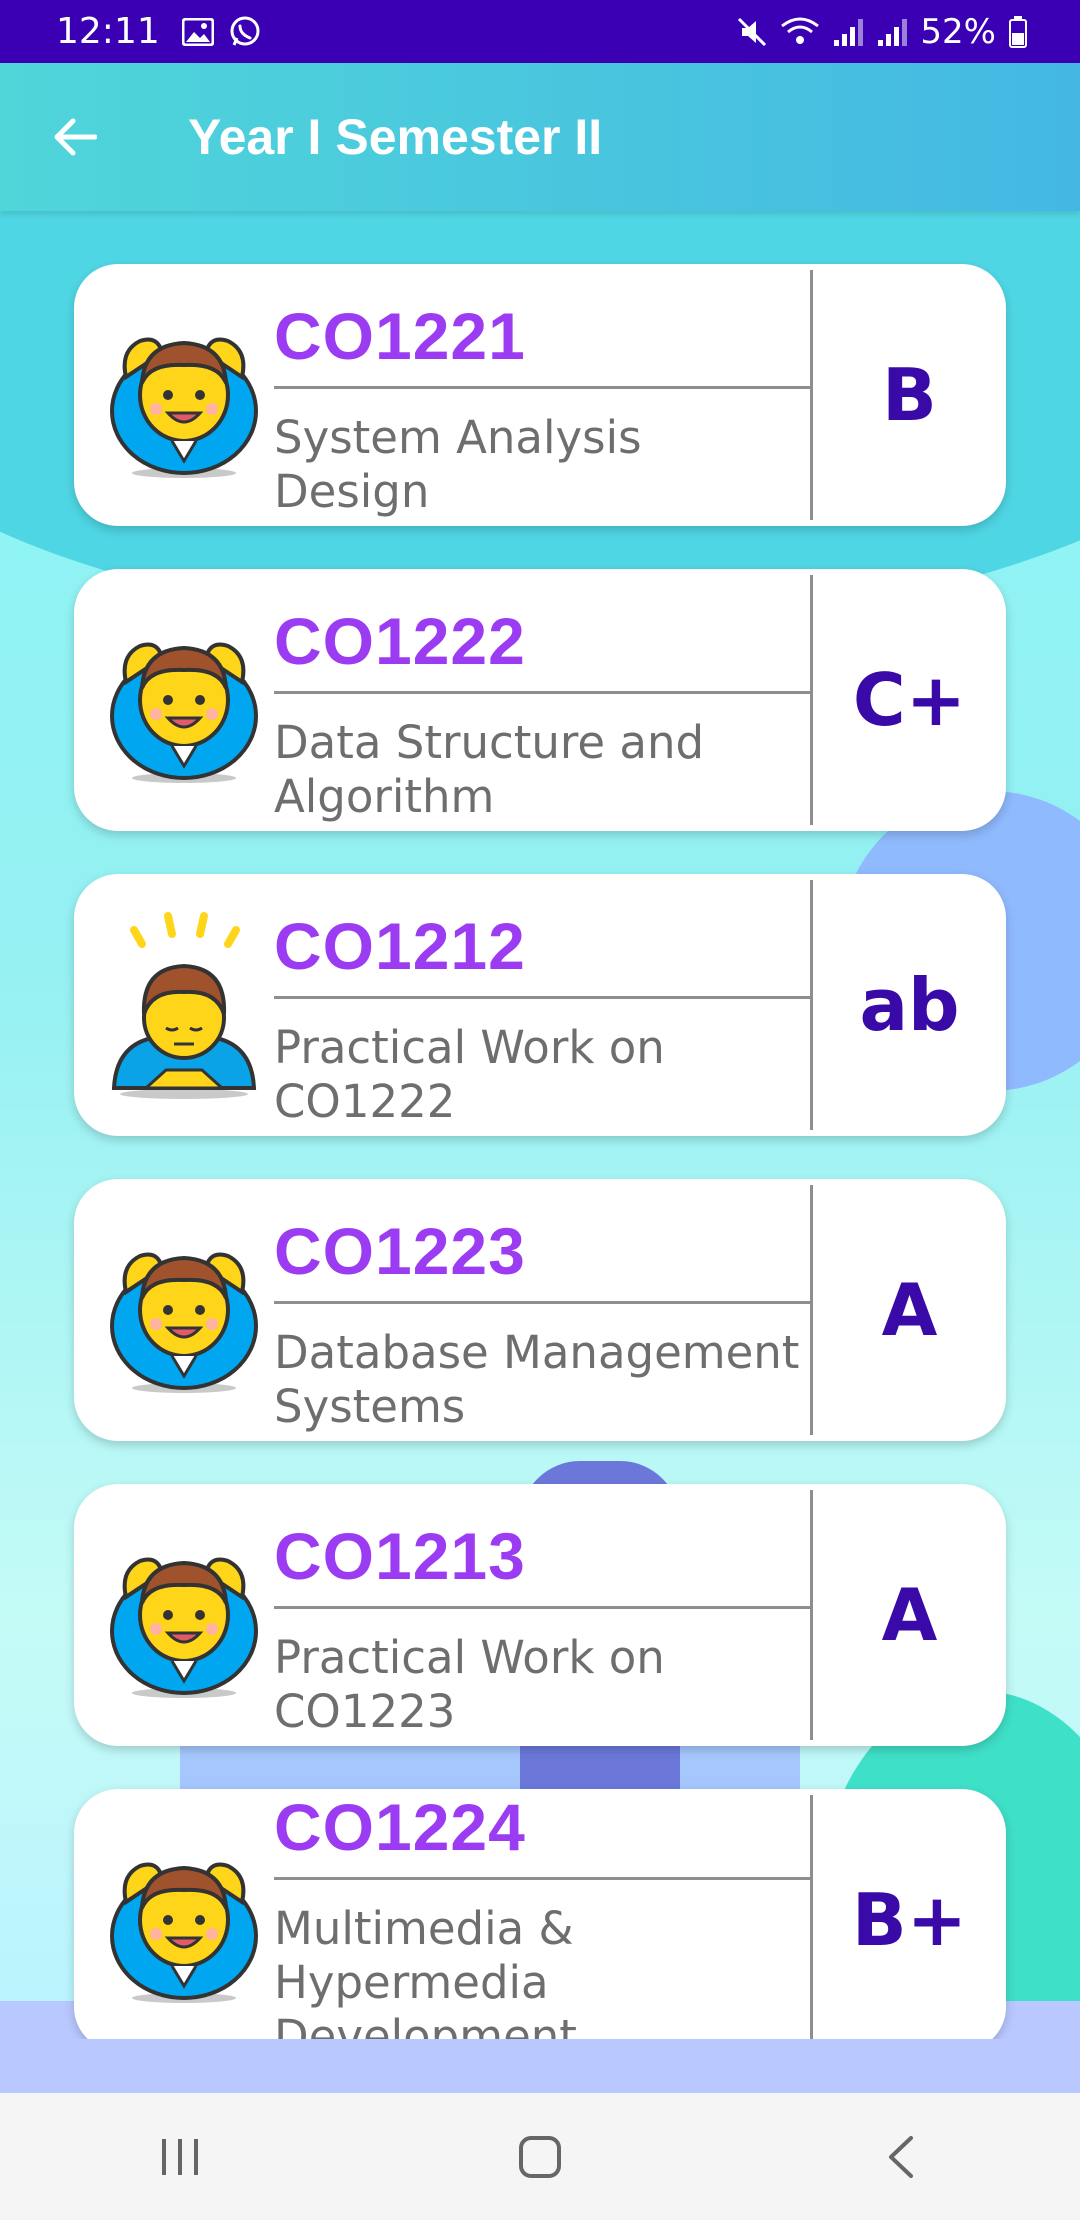 The width and height of the screenshot is (1080, 2220). I want to click on page-title: Year I Semester II, so click(395, 137).